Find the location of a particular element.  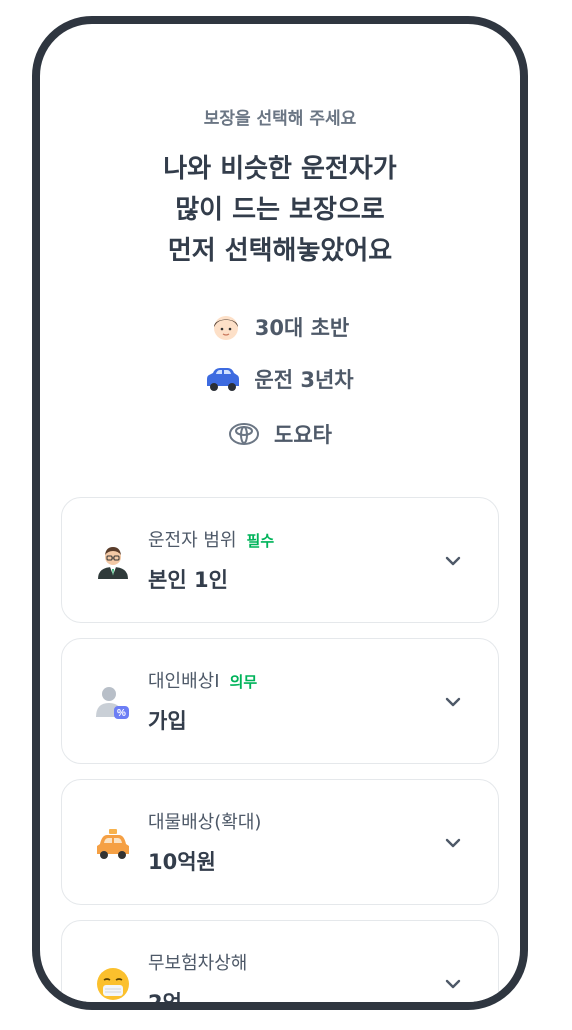

mask-face-icon is located at coordinates (113, 984).